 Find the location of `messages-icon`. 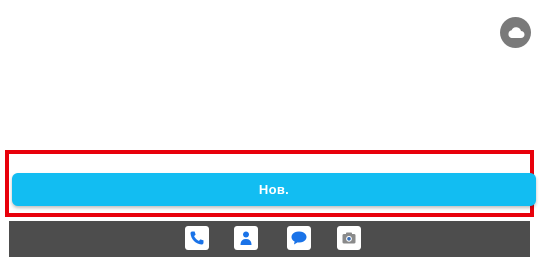

messages-icon is located at coordinates (299, 238).